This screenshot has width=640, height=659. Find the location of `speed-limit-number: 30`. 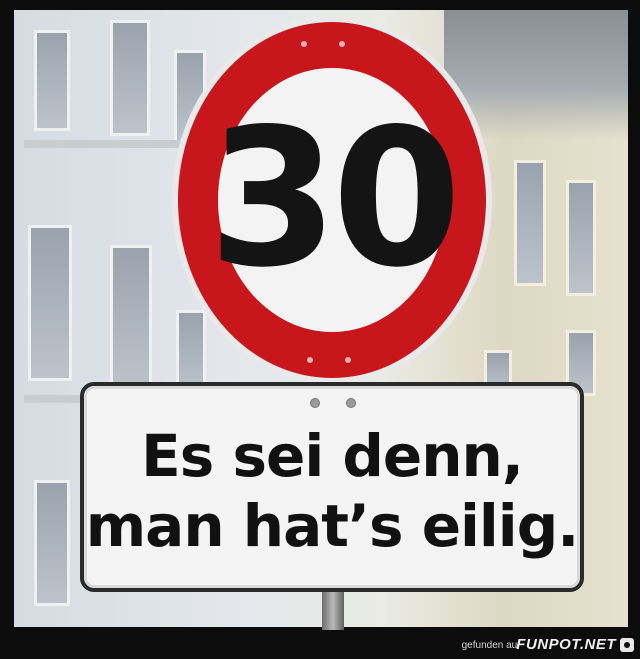

speed-limit-number: 30 is located at coordinates (334, 198).